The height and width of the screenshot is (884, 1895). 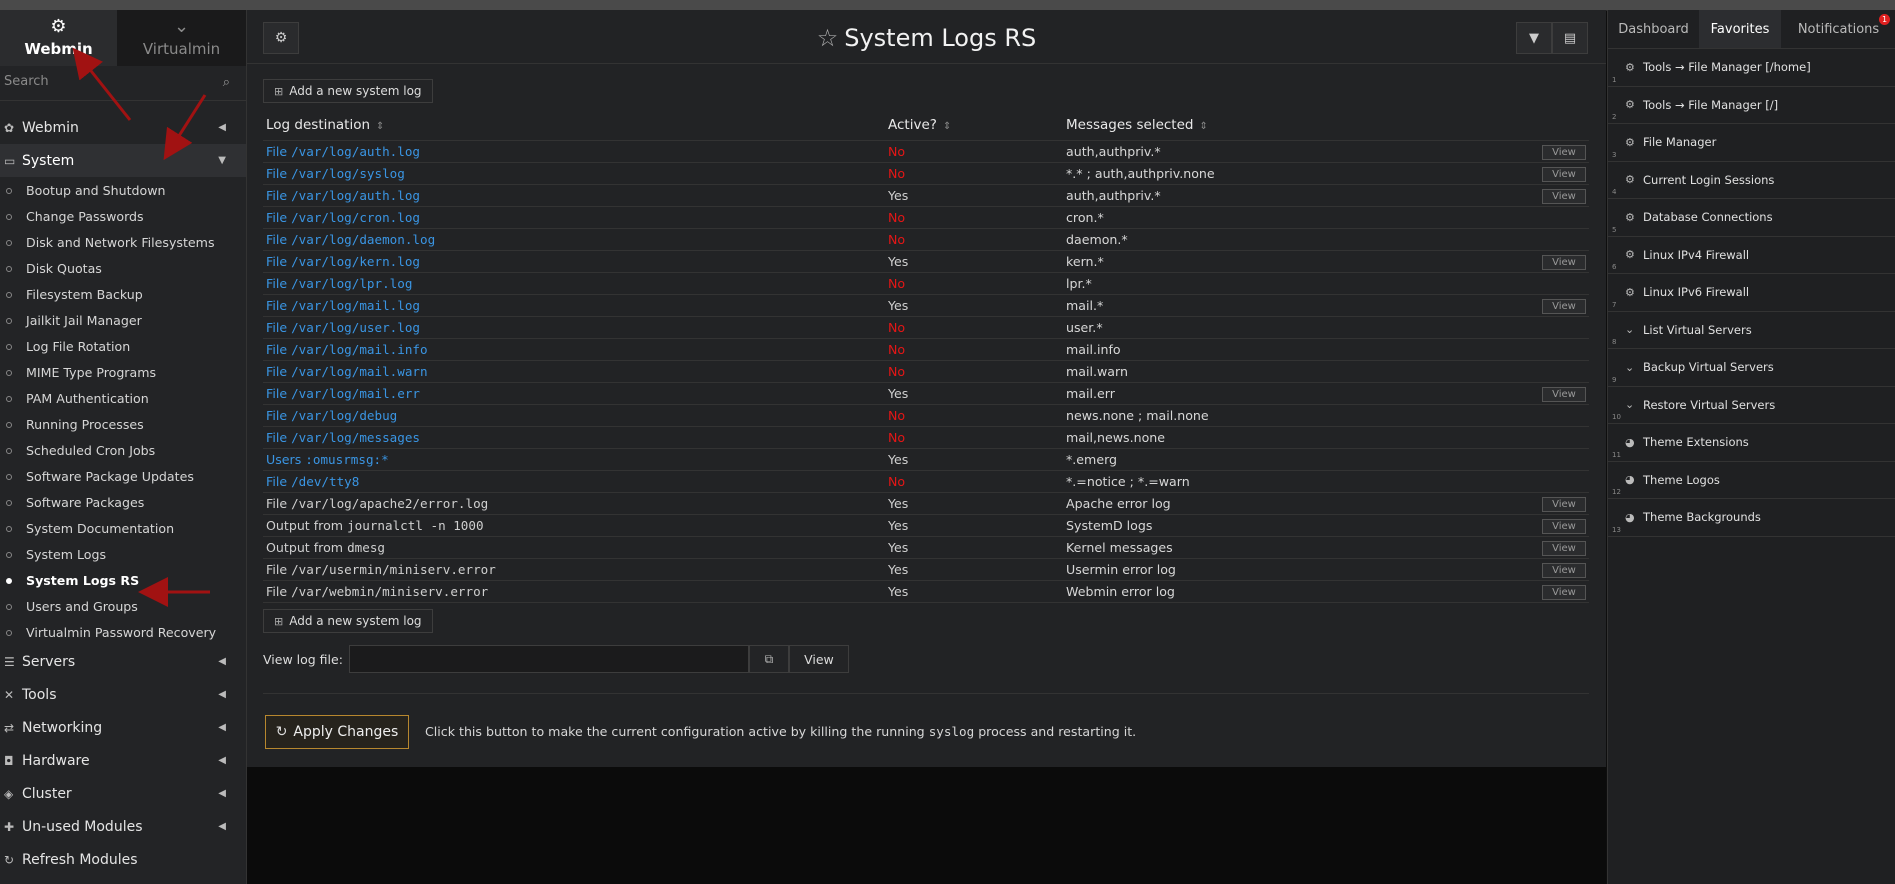 I want to click on favorite-item: ⚙ Tools → File Manager [/] 2, so click(x=1751, y=105).